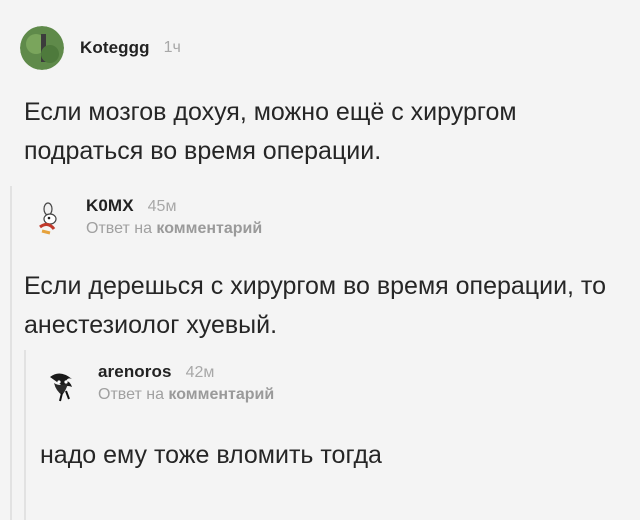 This screenshot has height=520, width=640. What do you see at coordinates (172, 47) in the screenshot?
I see `comment-time: 1ч` at bounding box center [172, 47].